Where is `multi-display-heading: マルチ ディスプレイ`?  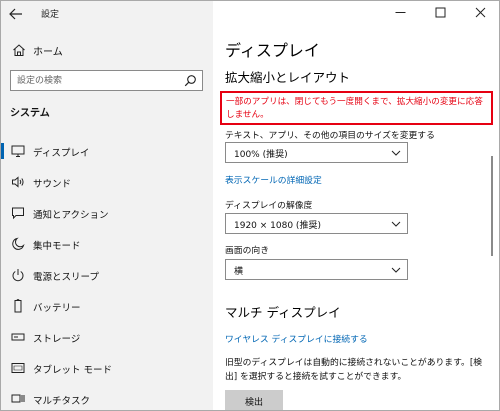
multi-display-heading: マルチ ディスプレイ is located at coordinates (283, 312).